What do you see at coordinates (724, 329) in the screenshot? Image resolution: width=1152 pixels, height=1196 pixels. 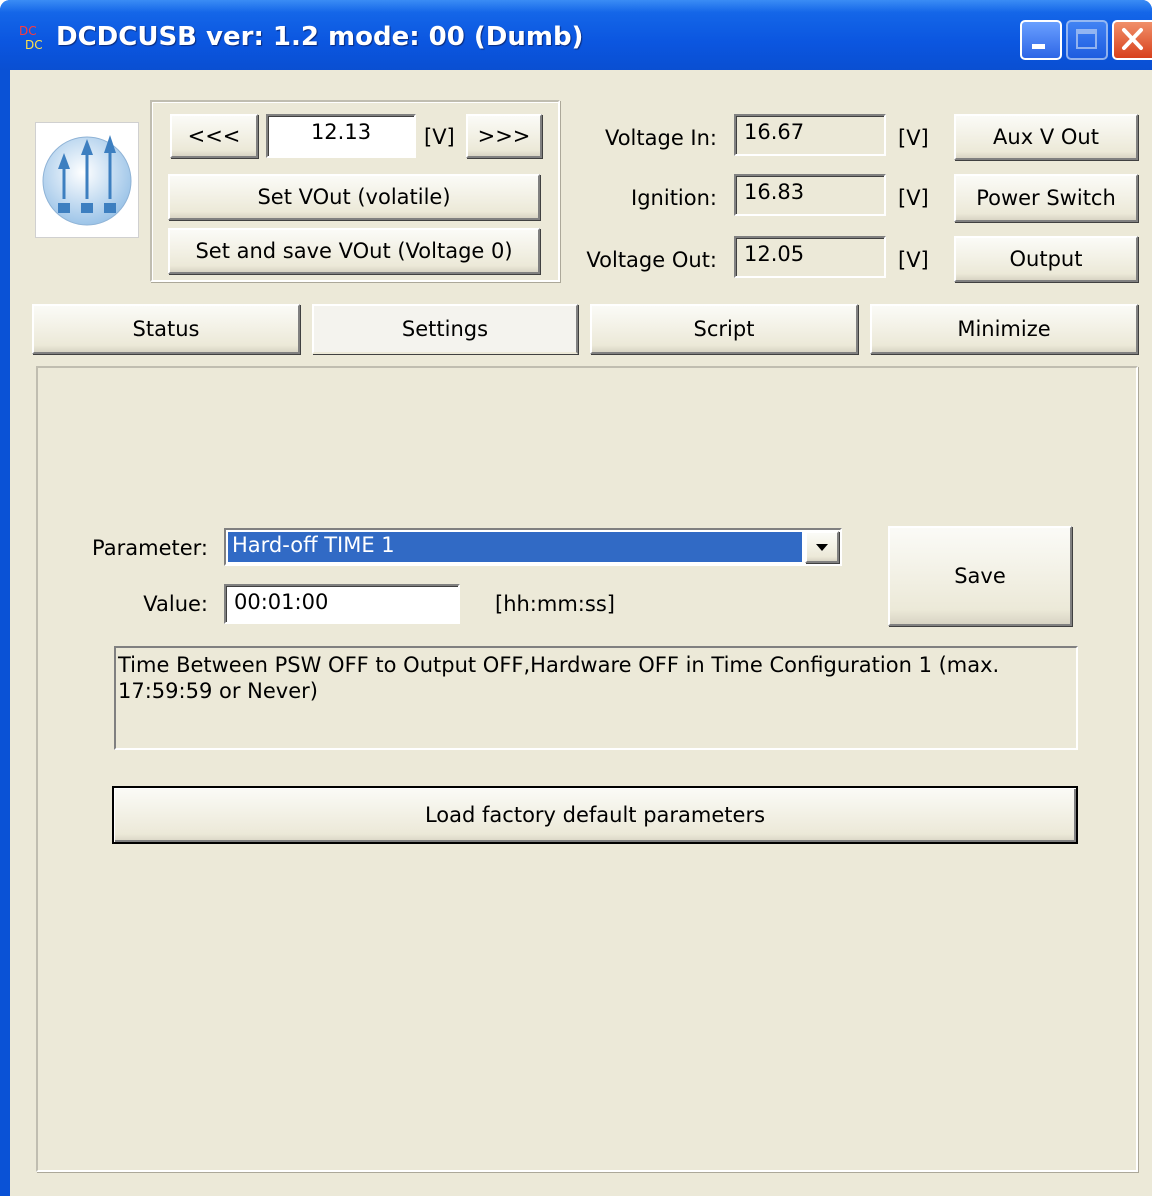 I see `tab-script: Script` at bounding box center [724, 329].